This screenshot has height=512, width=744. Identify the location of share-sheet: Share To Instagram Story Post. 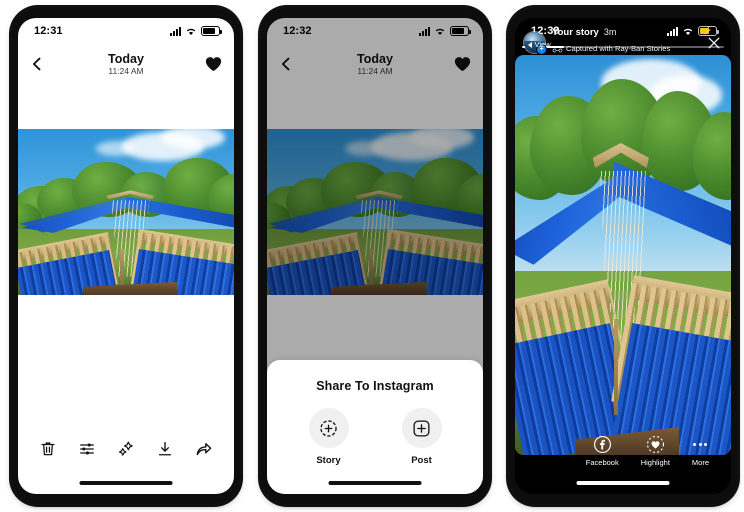
(375, 427).